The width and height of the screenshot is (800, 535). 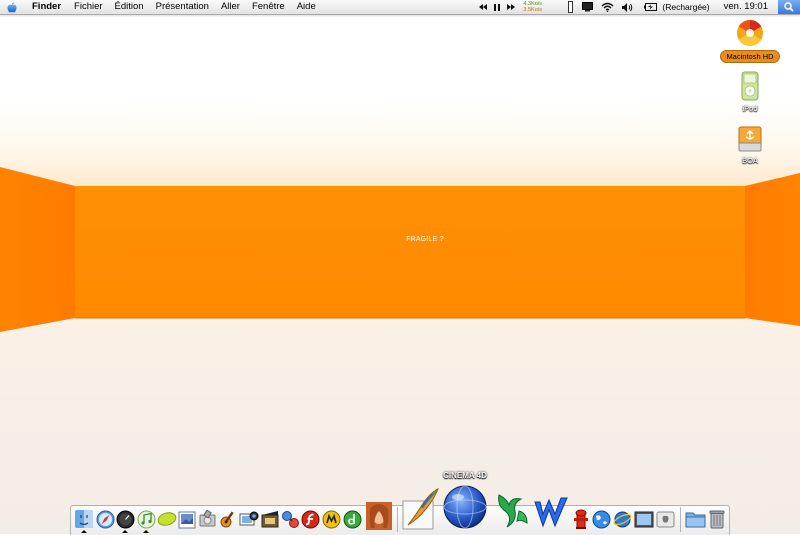 I want to click on dock-item-trash, so click(x=717, y=519).